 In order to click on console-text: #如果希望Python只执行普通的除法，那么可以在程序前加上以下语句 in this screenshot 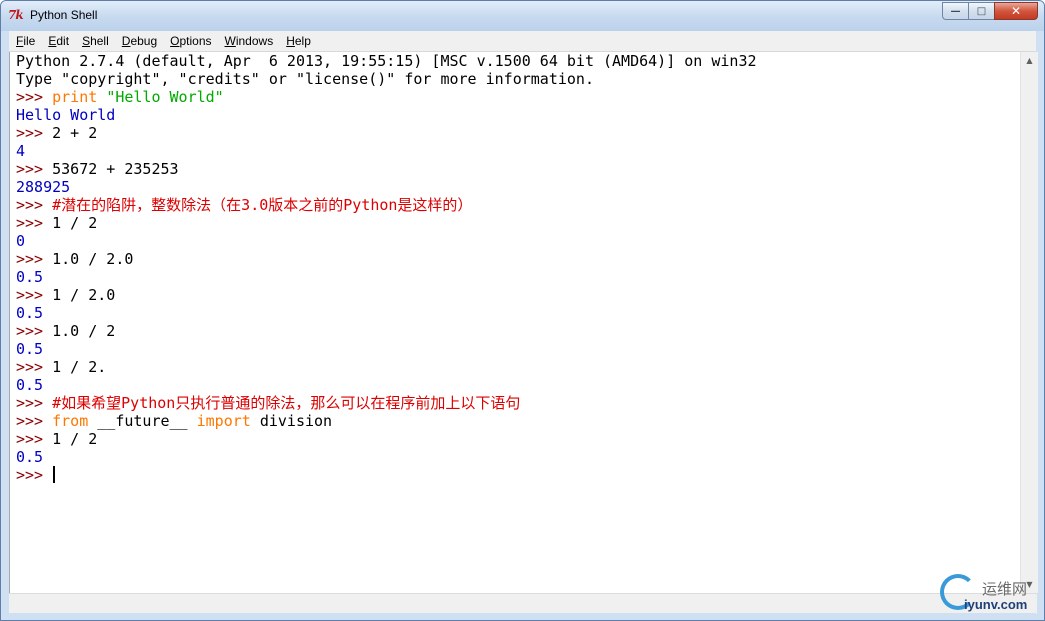, I will do `click(286, 403)`.